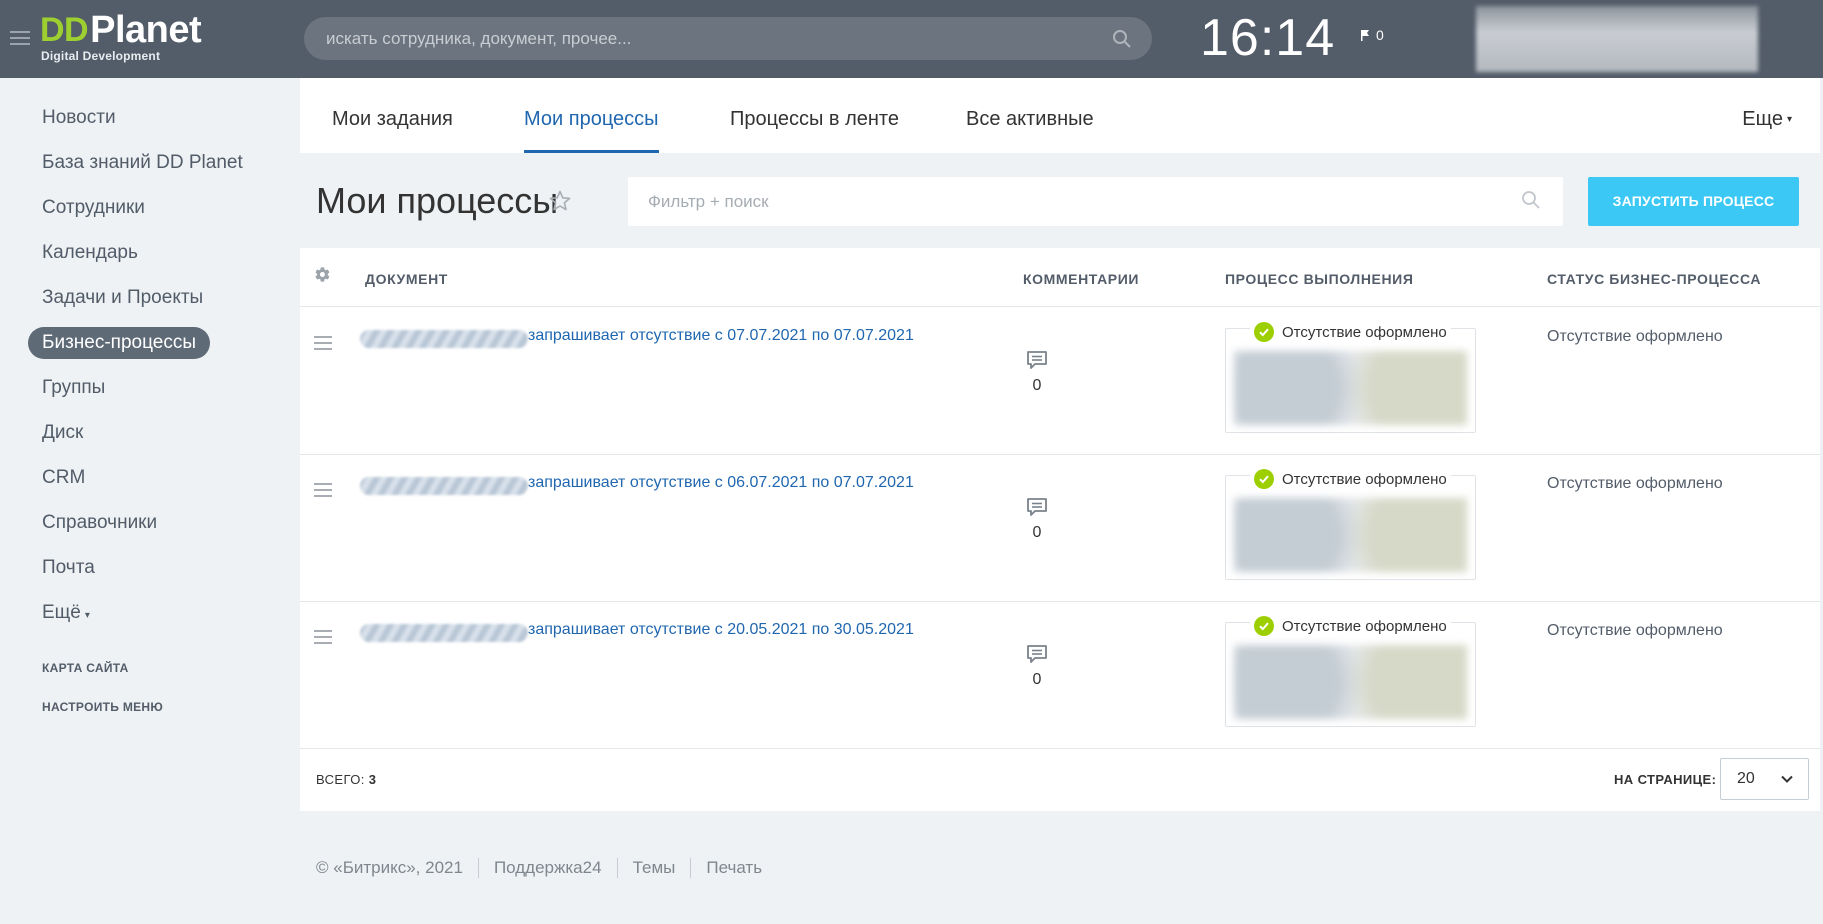  I want to click on start-process-button: ЗАПУСТИТЬ ПРОЦЕСС, so click(1693, 201).